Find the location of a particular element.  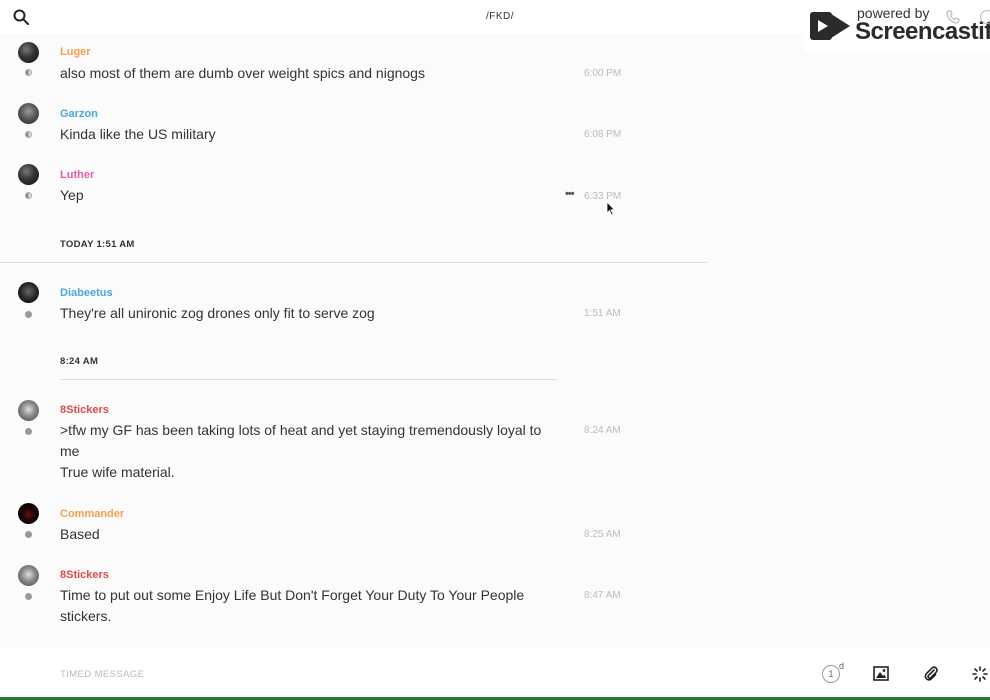

date-divider-line is located at coordinates (353, 262).